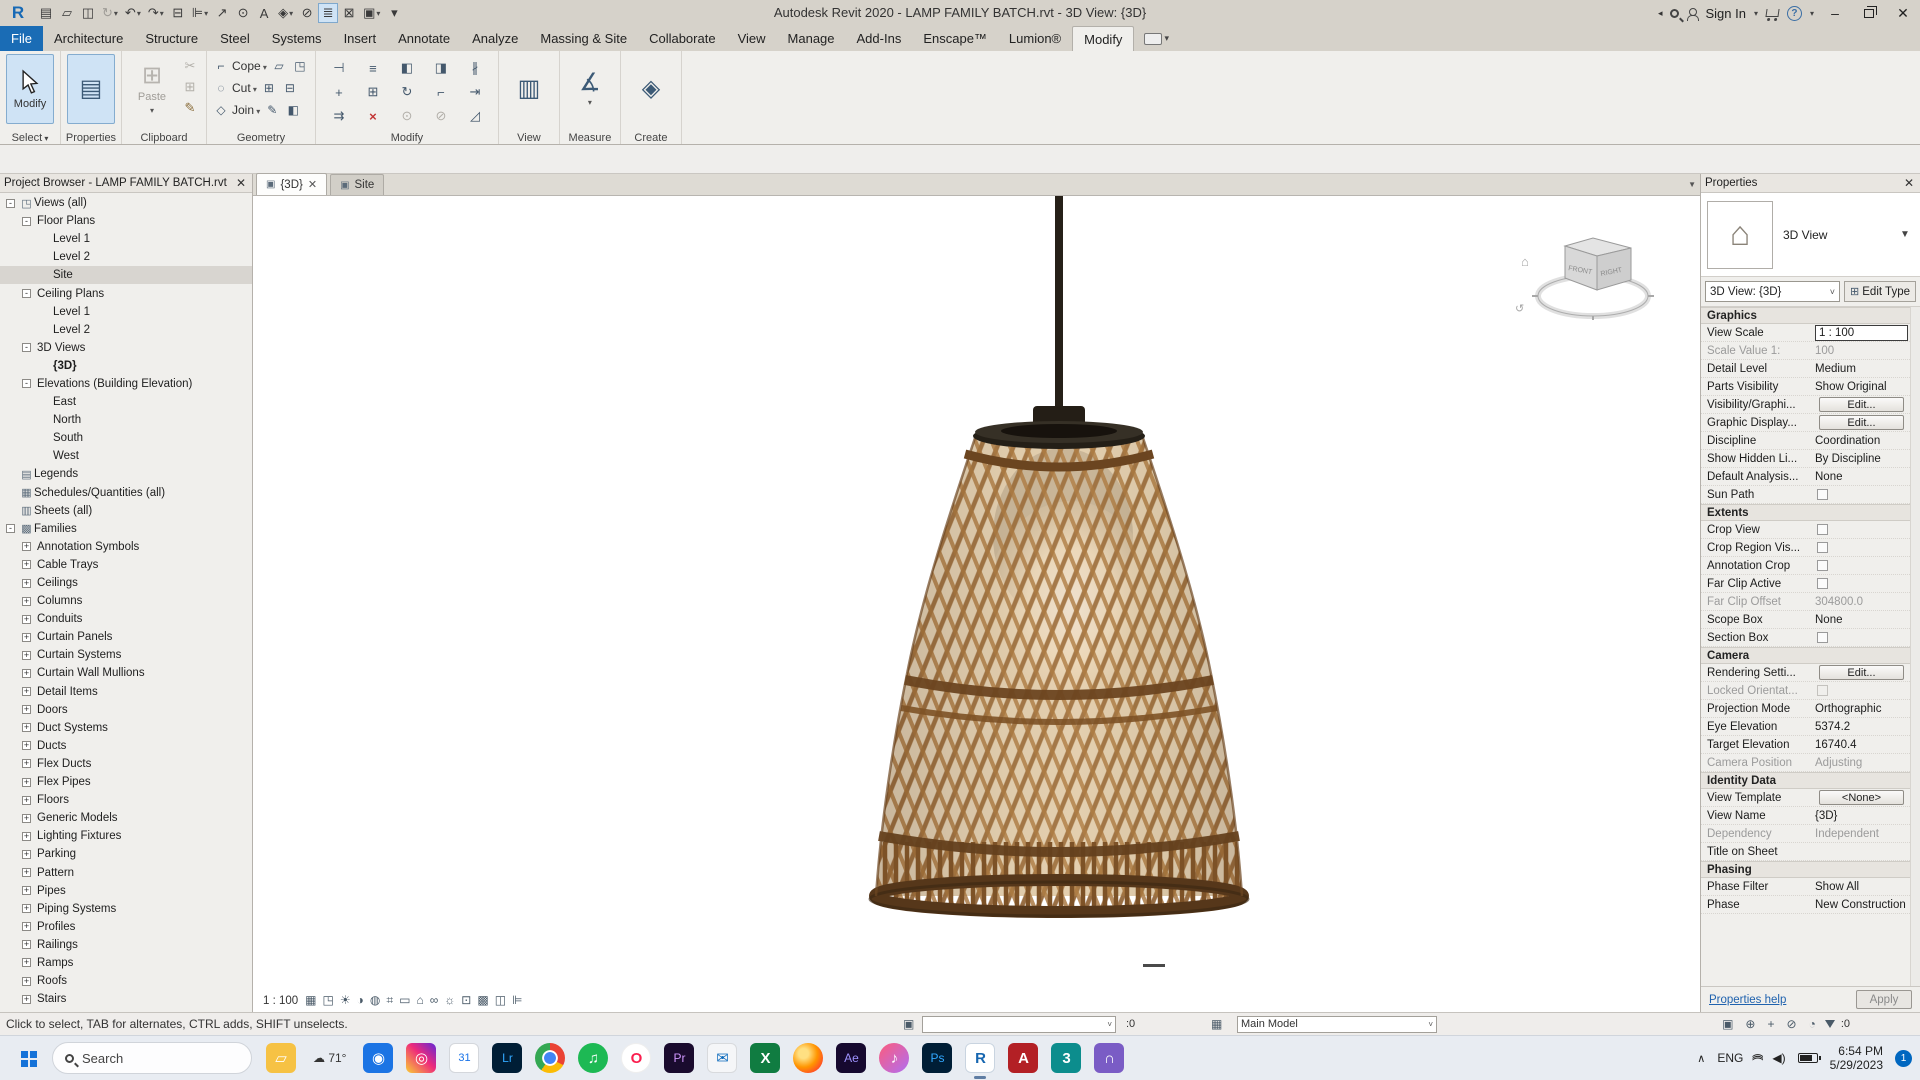 The image size is (1920, 1080). I want to click on close-button: ✕, so click(1903, 13).